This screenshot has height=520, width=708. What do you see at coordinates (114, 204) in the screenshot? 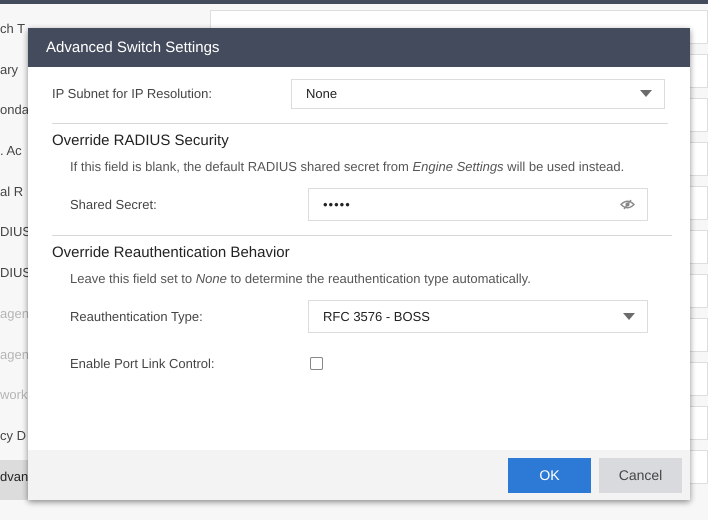
I see `field-label: Shared Secret:` at bounding box center [114, 204].